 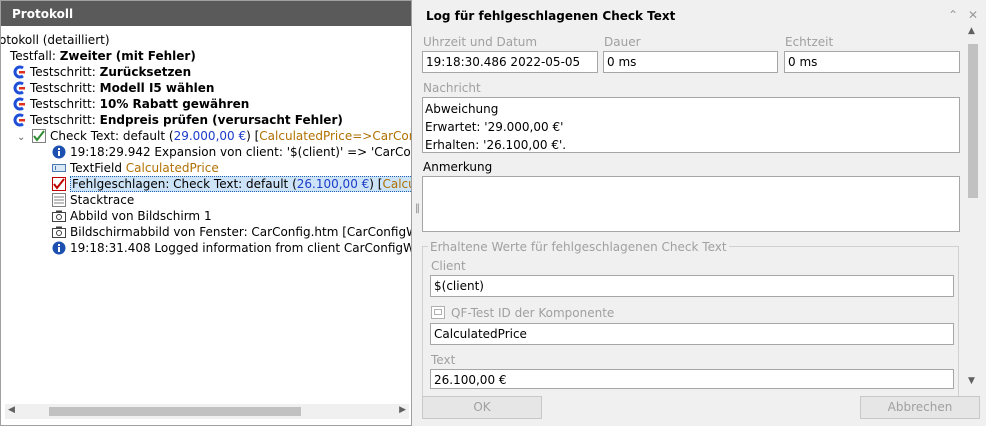 I want to click on horizontal-scrollbar: ◀ ▶, so click(x=207, y=411).